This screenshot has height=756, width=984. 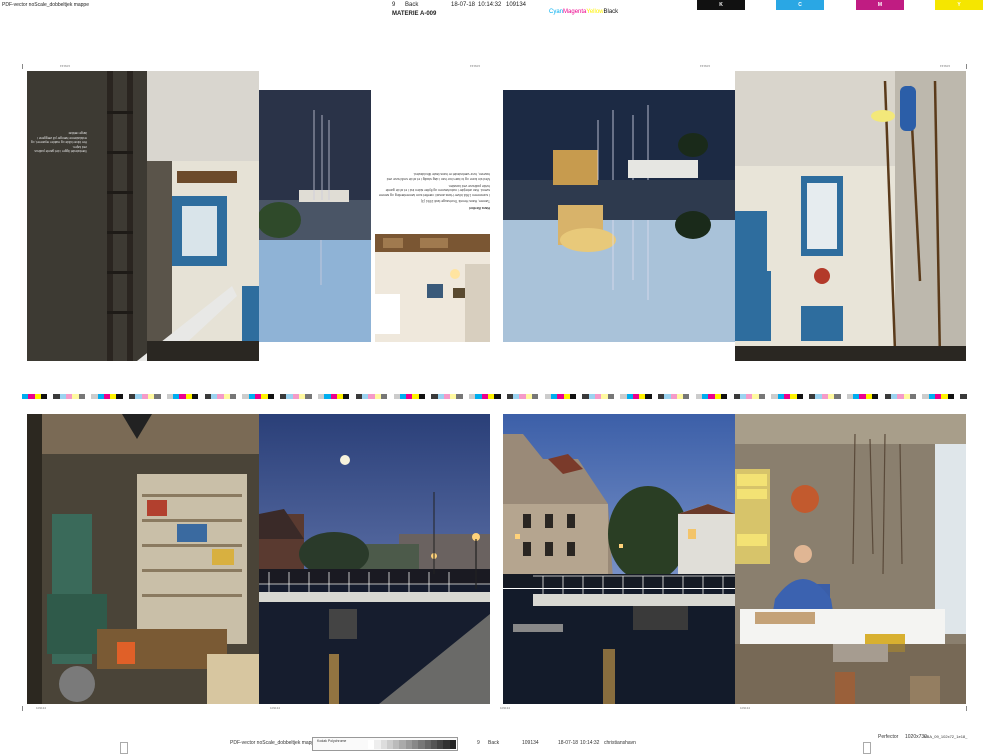 I want to click on footer-plate: Perfector, so click(x=888, y=737).